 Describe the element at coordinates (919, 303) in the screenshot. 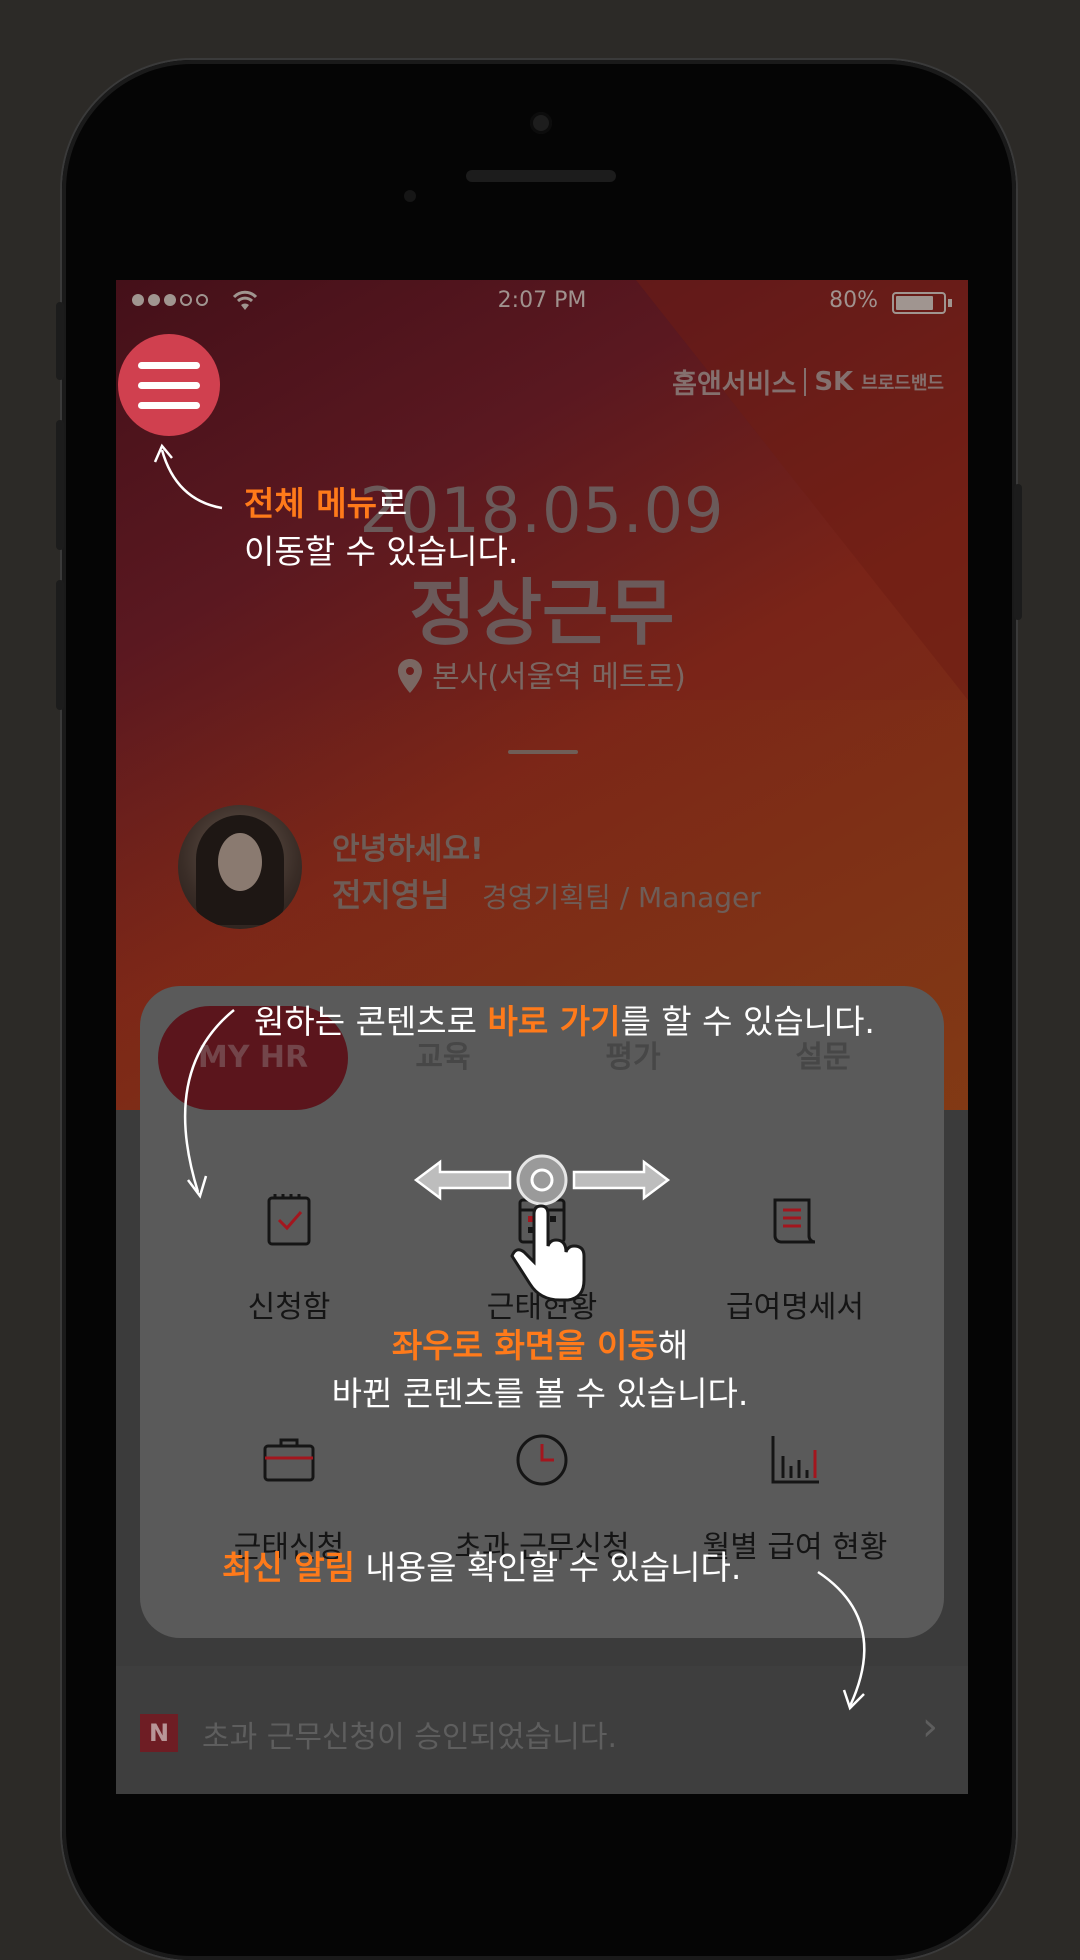

I see `battery-icon` at that location.